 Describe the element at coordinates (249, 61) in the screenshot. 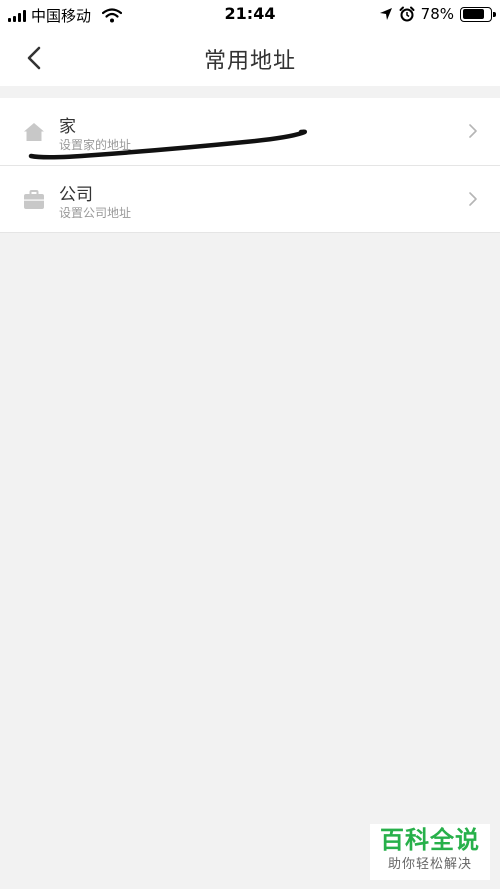

I see `page-title: 常用地址` at that location.